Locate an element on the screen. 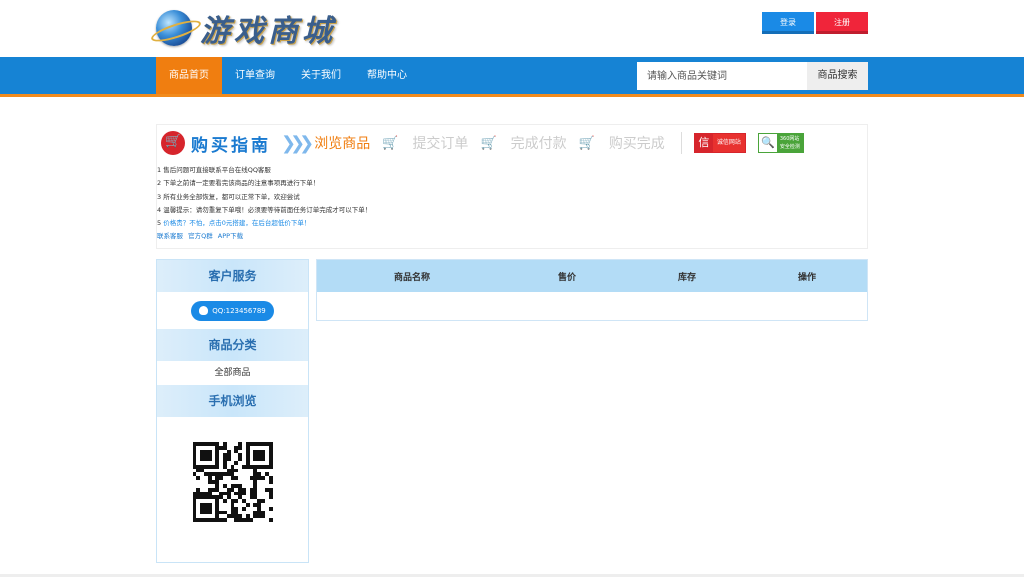 Image resolution: width=1024 pixels, height=577 pixels. nav-item-help: 帮助中心 is located at coordinates (387, 75).